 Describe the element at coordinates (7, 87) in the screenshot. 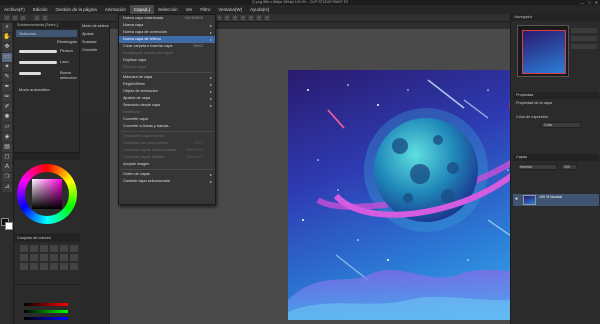

I see `pen-tool-icon: ✒` at that location.